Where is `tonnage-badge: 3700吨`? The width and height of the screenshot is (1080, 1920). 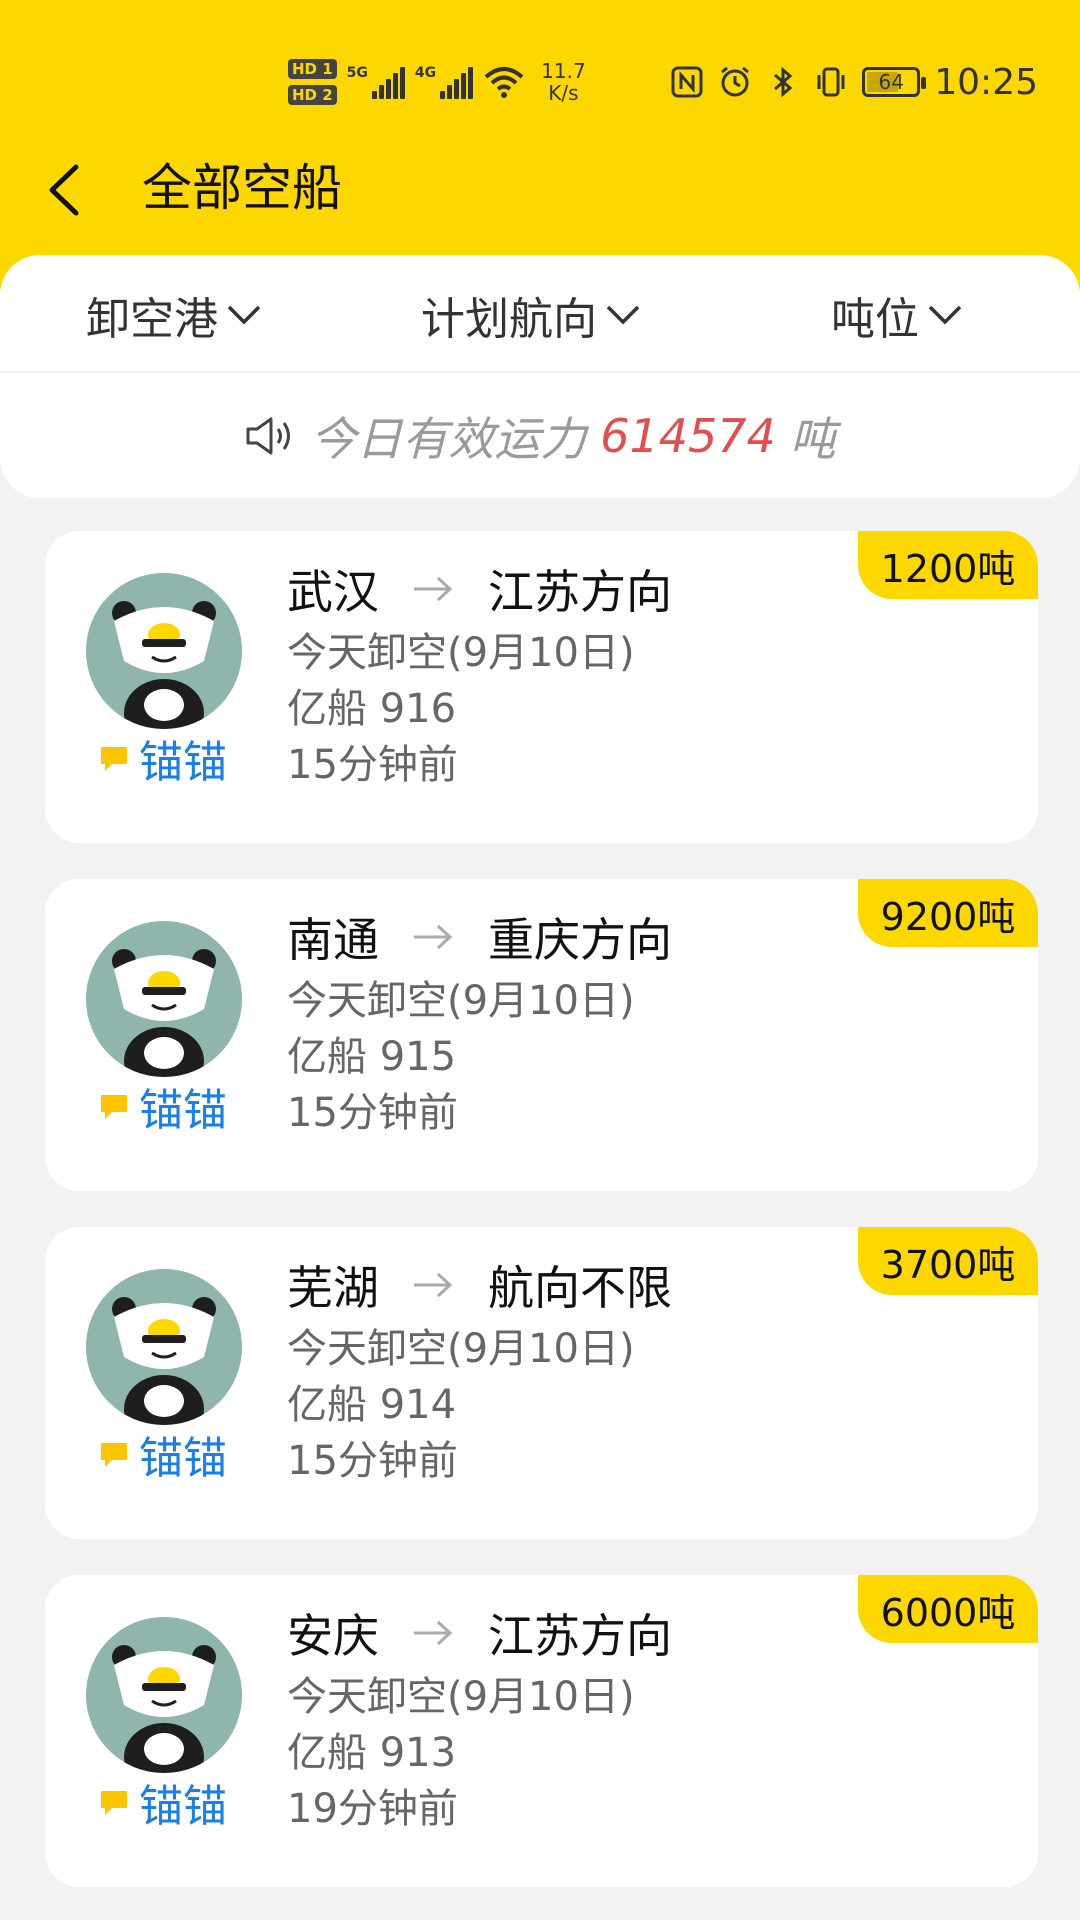 tonnage-badge: 3700吨 is located at coordinates (948, 1261).